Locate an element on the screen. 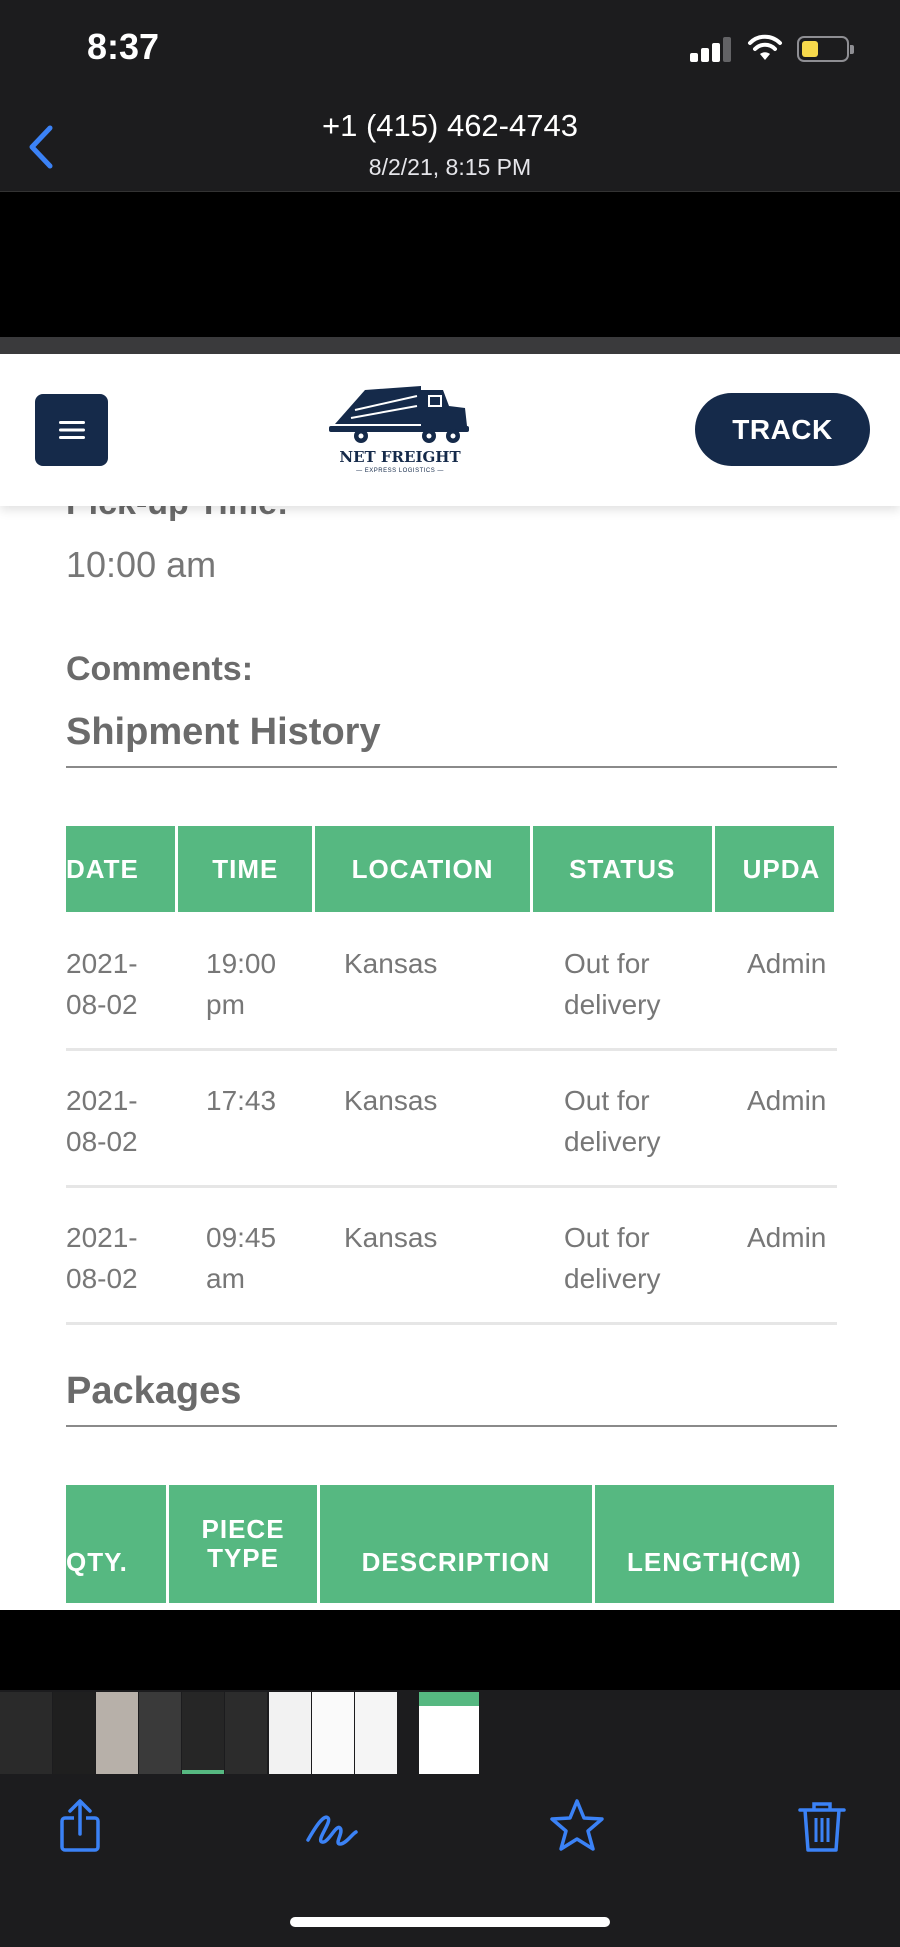 The width and height of the screenshot is (900, 1947). net-freight-logo: NET FREIGHT — EXPRESS LOGISTICS — is located at coordinates (400, 432).